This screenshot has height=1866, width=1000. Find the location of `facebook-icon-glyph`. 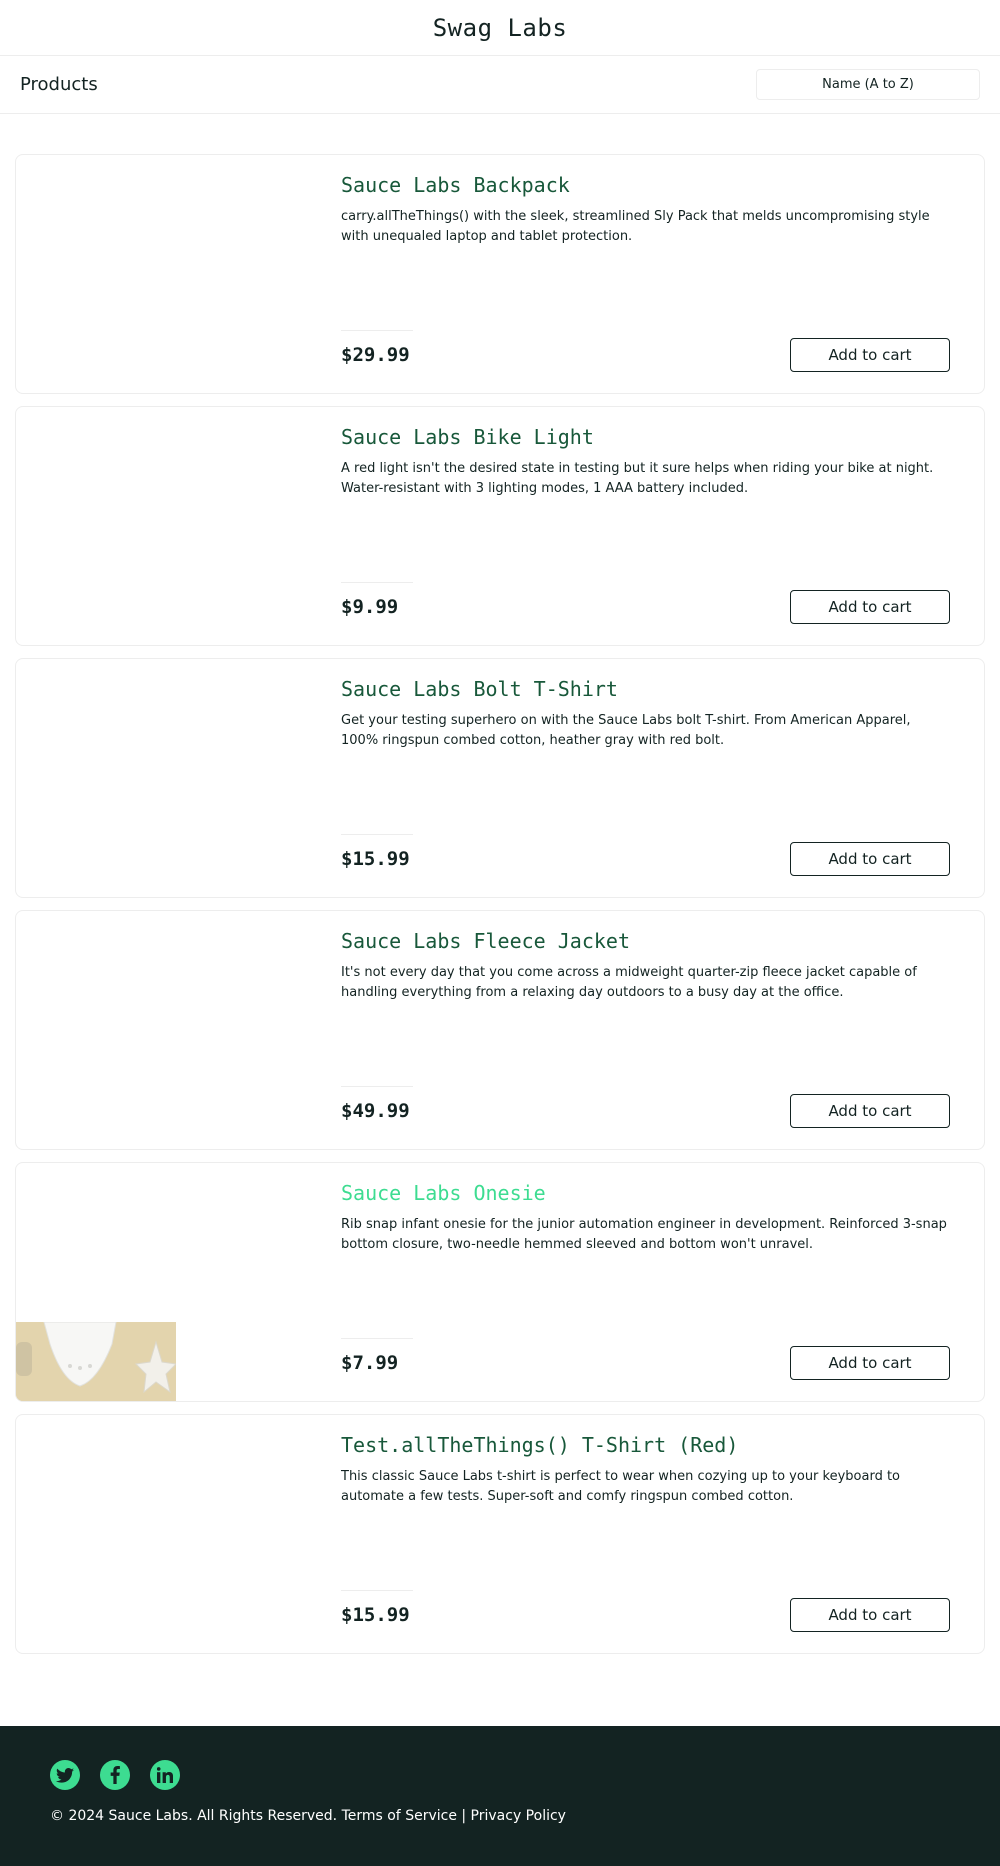

facebook-icon-glyph is located at coordinates (115, 1775).